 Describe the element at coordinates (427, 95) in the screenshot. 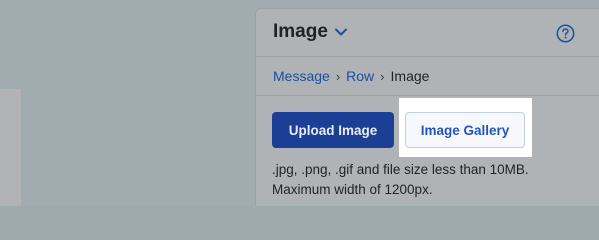

I see `panel-divider` at that location.